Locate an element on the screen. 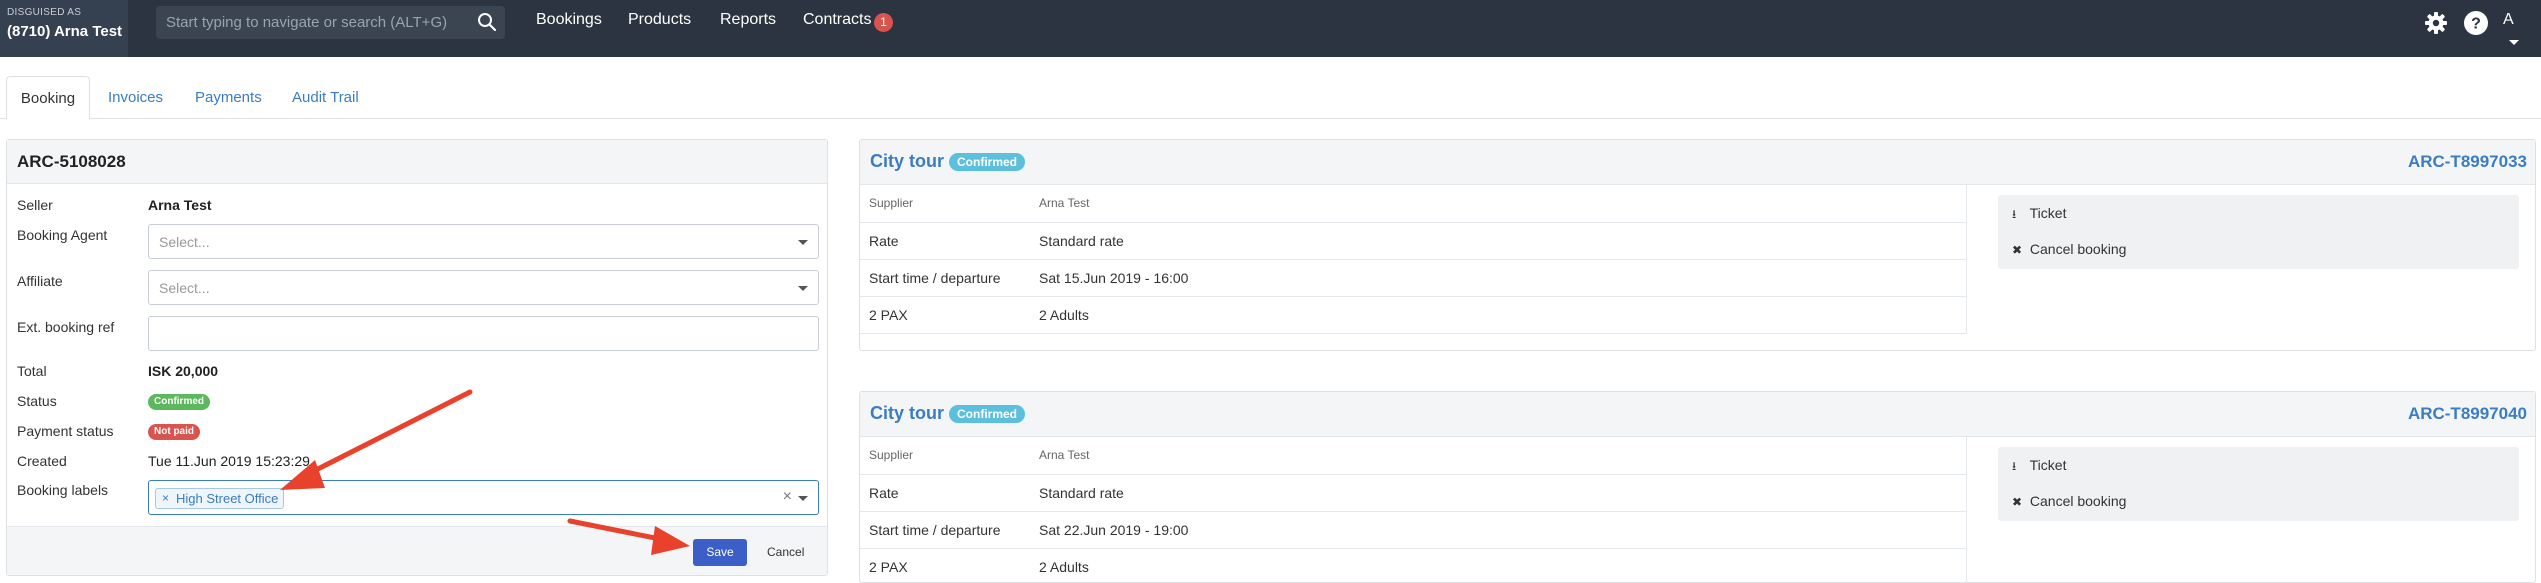  created-value: Tue 11.Jun 2019 15:23:29 is located at coordinates (229, 461).